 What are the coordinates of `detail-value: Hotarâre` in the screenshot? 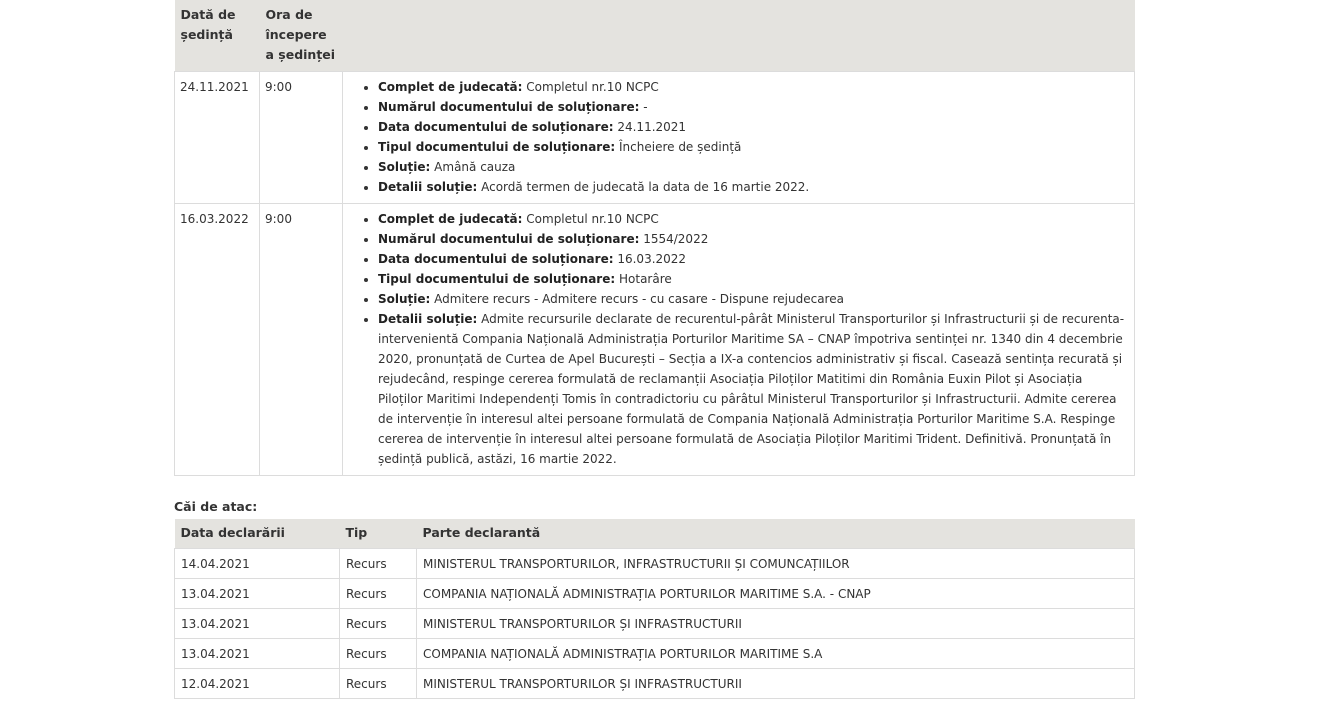 It's located at (645, 279).